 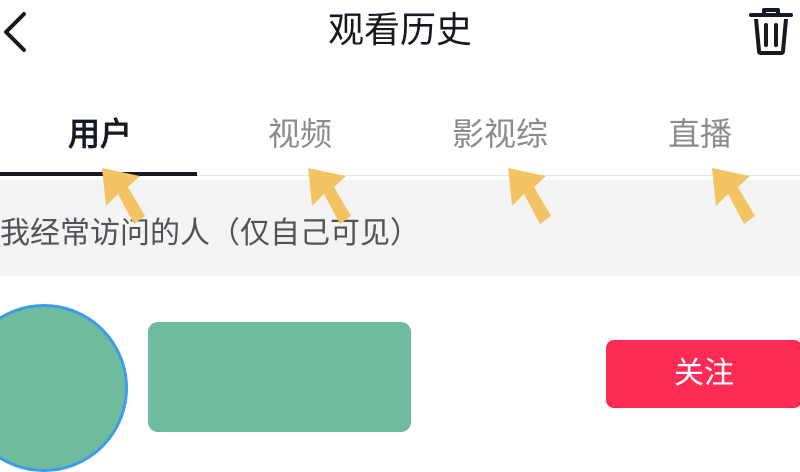 What do you see at coordinates (210, 233) in the screenshot?
I see `section-label: 我经常访问的人（仅自己可见）` at bounding box center [210, 233].